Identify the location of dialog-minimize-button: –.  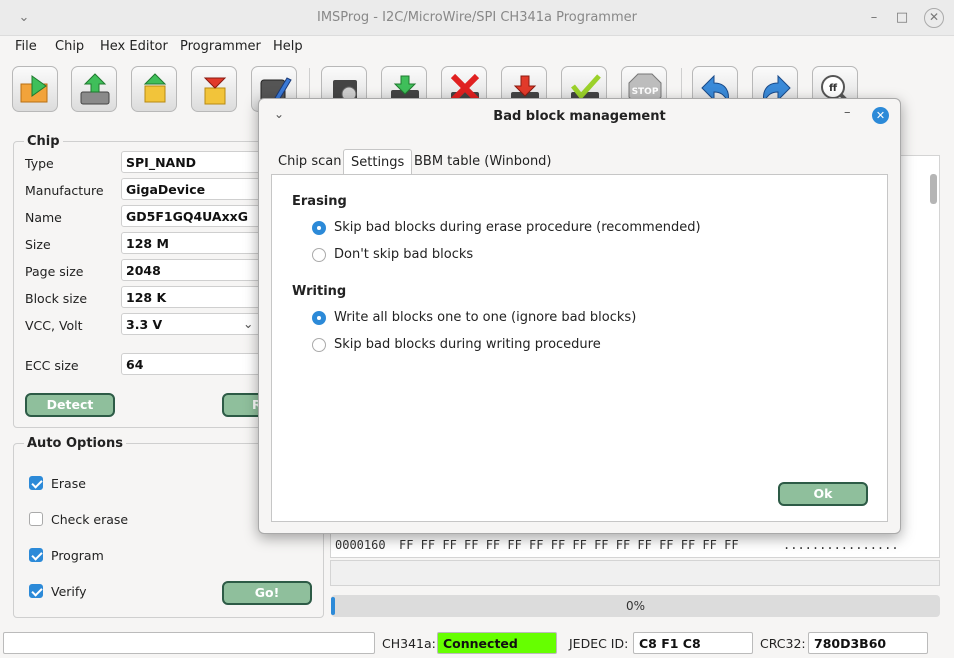
(847, 112).